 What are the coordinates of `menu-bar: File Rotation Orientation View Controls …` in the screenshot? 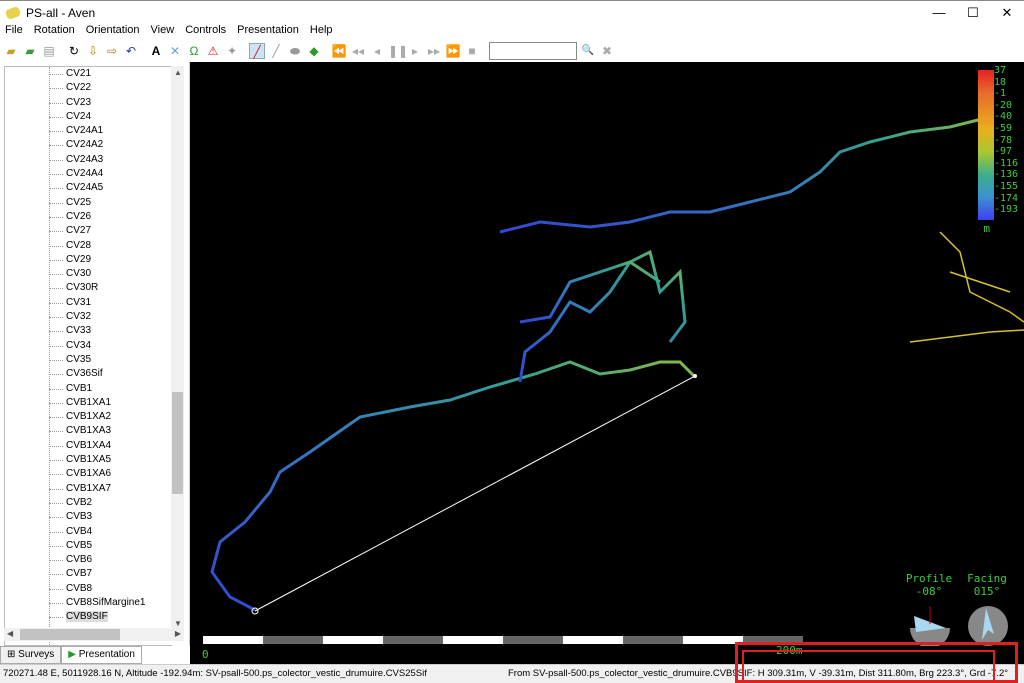 It's located at (166, 32).